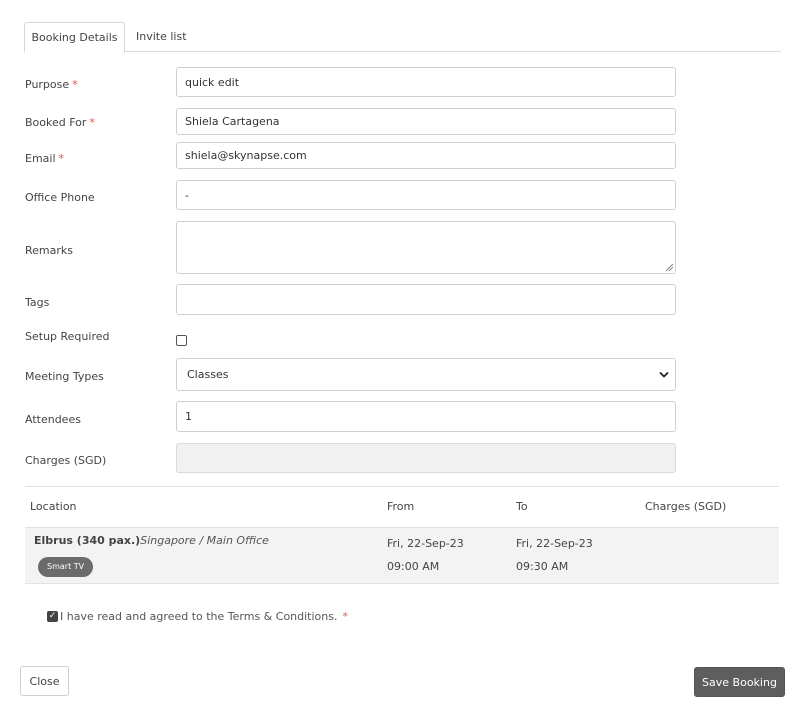  Describe the element at coordinates (181, 340) in the screenshot. I see `setup-required-checkbox` at that location.